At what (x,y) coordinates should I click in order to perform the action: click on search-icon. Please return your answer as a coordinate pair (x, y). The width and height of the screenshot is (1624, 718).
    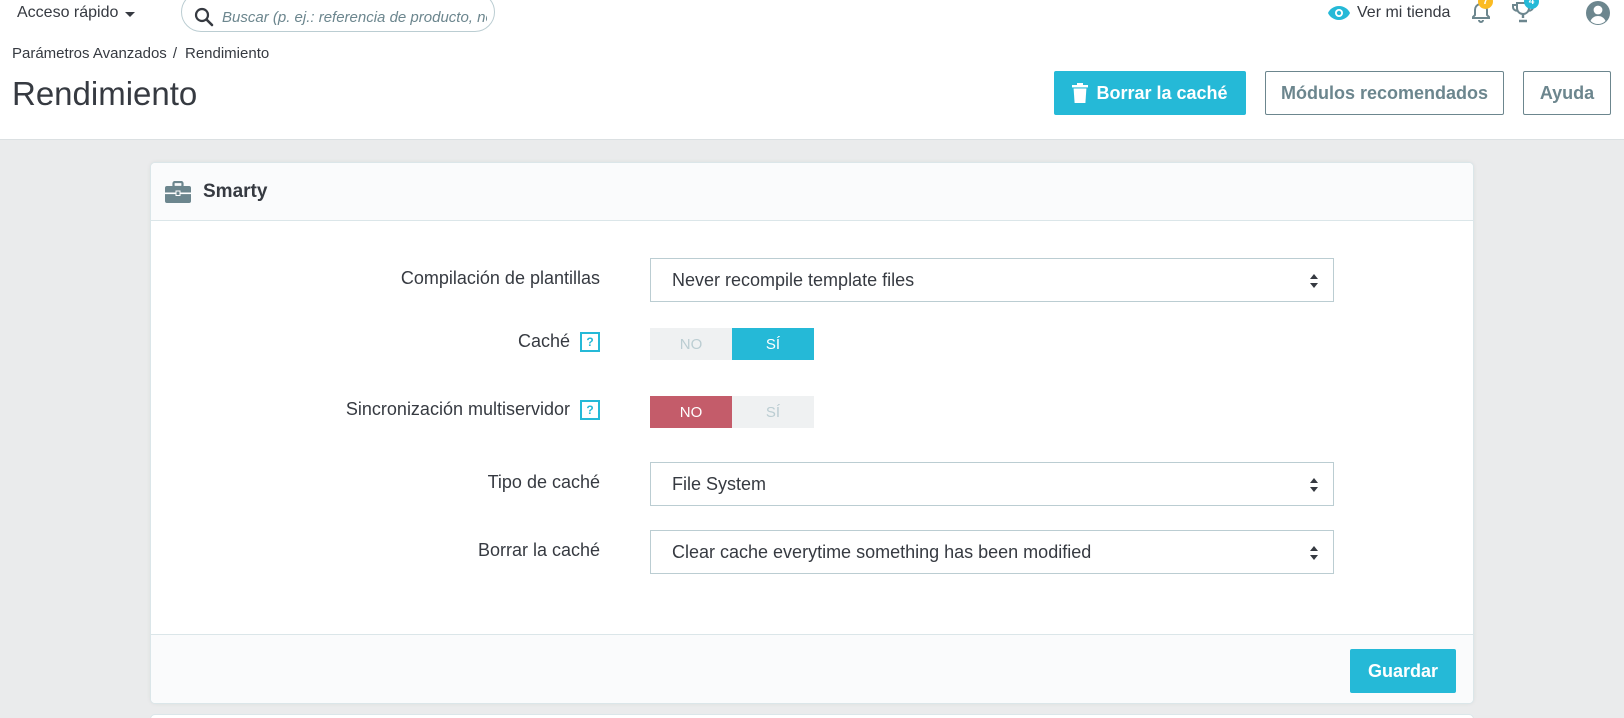
    Looking at the image, I should click on (204, 17).